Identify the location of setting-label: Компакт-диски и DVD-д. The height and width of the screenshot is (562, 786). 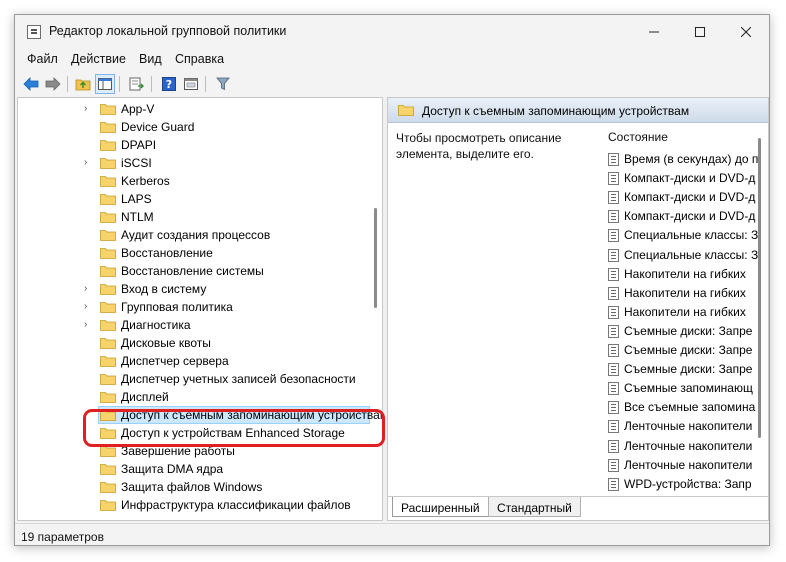
(690, 216).